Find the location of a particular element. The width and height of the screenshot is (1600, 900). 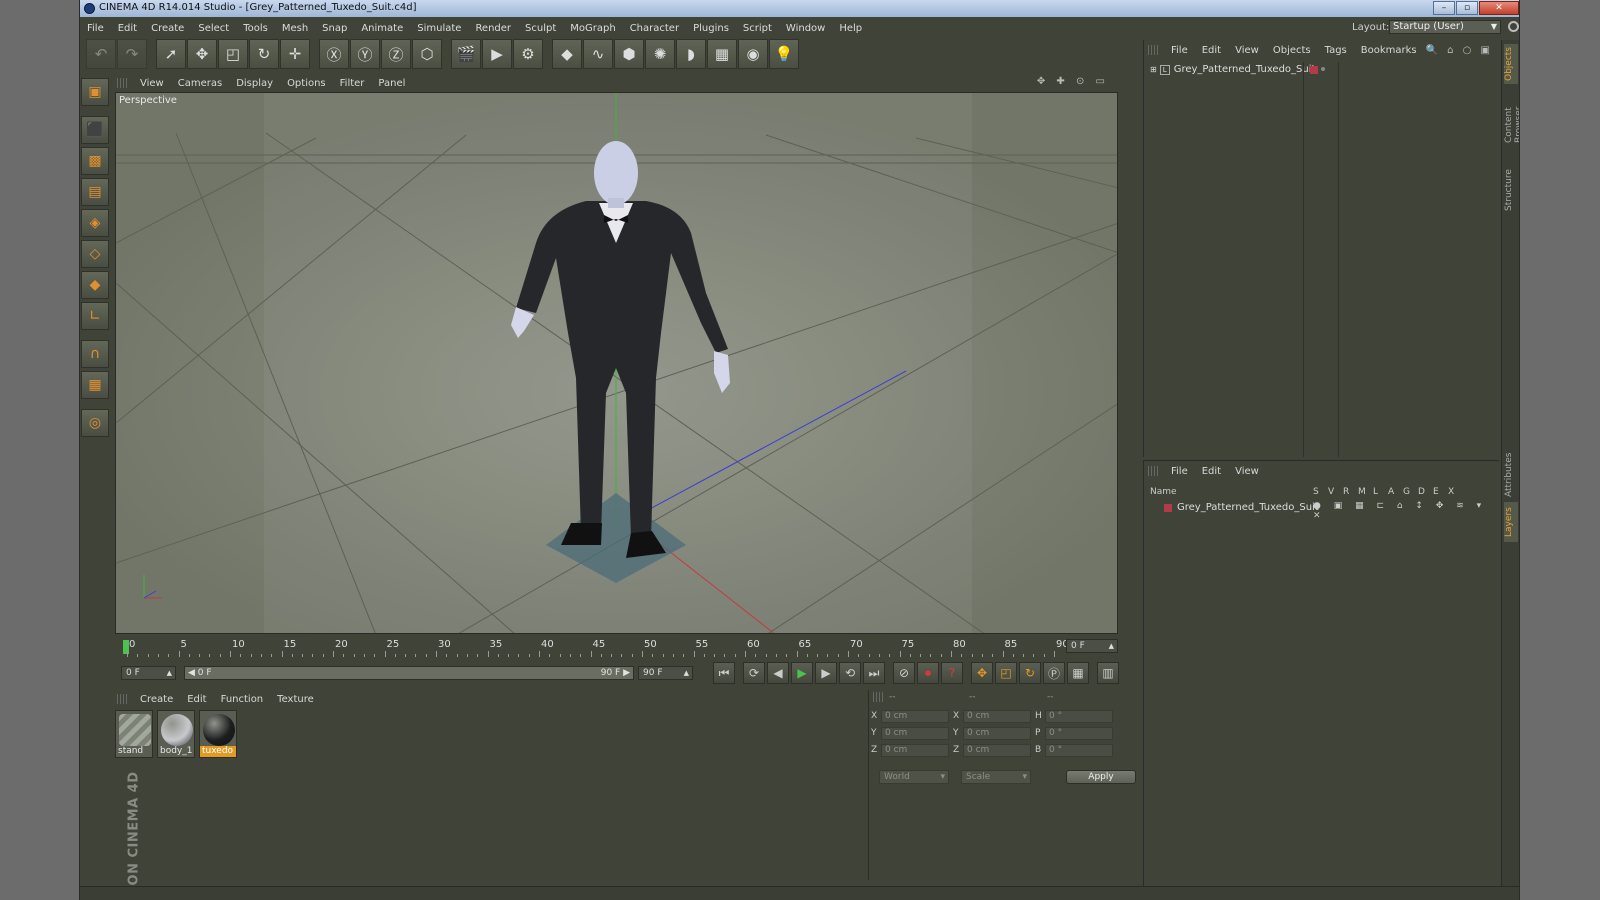

edges-mode-button: ◇ is located at coordinates (95, 254).